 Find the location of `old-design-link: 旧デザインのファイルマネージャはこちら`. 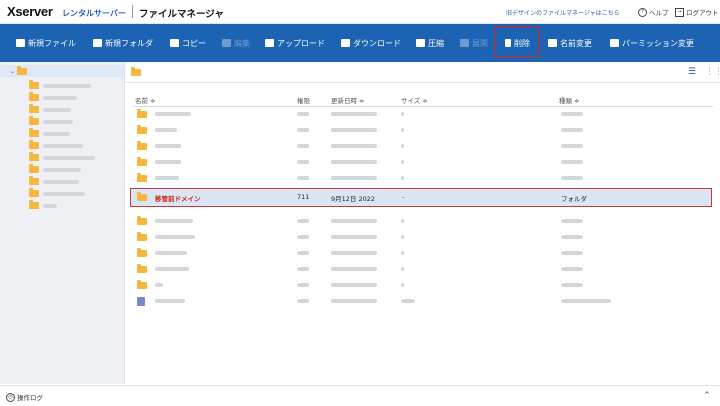

old-design-link: 旧デザインのファイルマネージャはこちら is located at coordinates (563, 12).